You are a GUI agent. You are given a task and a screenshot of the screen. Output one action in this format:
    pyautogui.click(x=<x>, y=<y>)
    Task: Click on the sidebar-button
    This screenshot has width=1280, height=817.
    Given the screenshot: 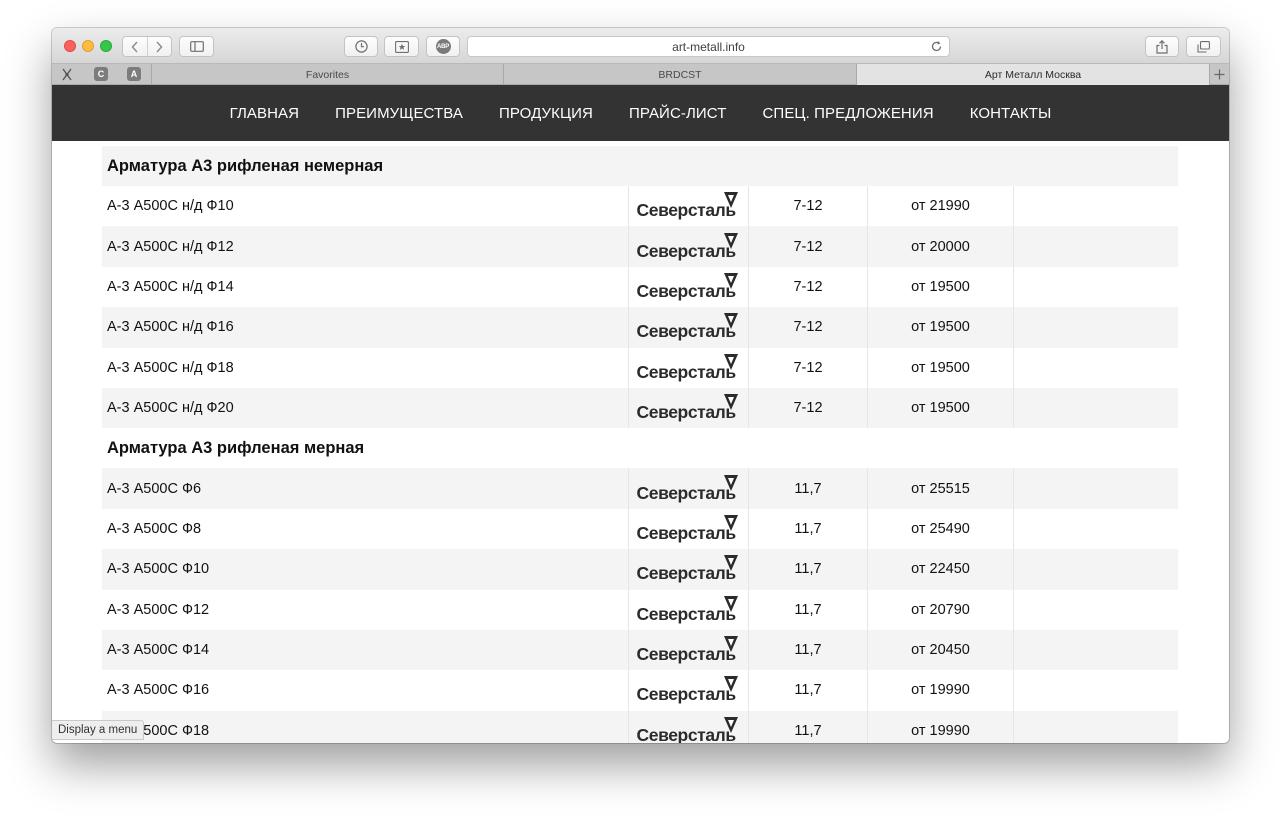 What is the action you would take?
    pyautogui.click(x=196, y=46)
    